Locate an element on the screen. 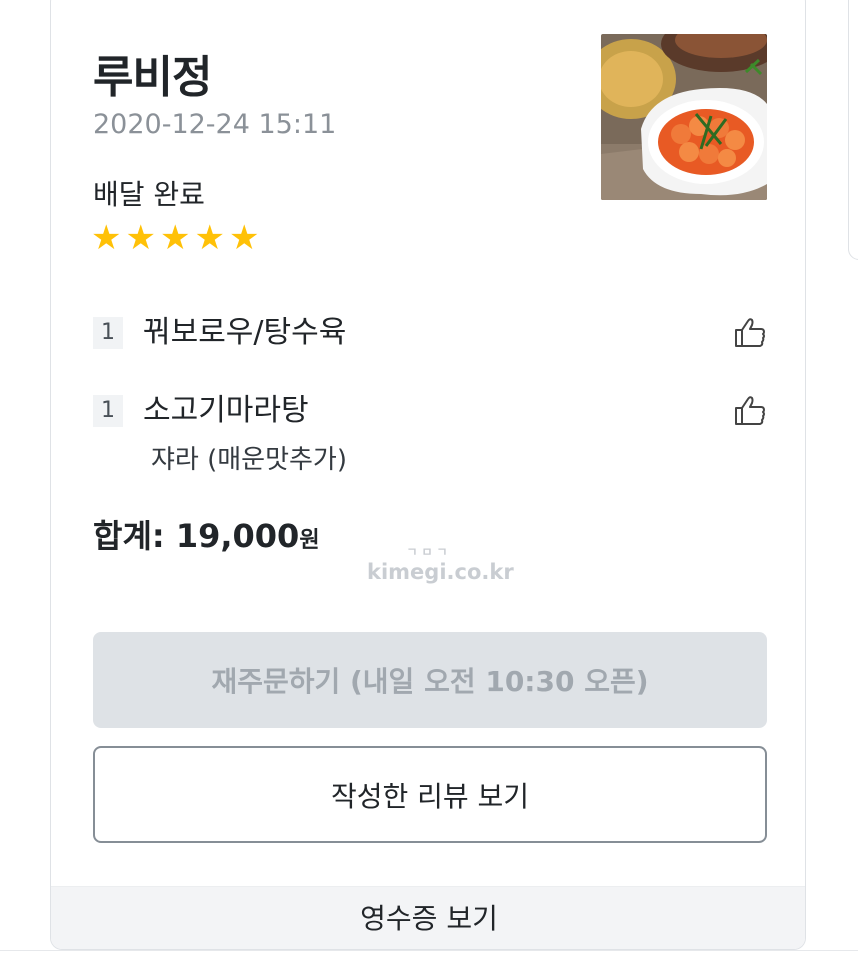 The width and height of the screenshot is (858, 960). order-datetime: 2020-12-24 15:11 is located at coordinates (215, 124).